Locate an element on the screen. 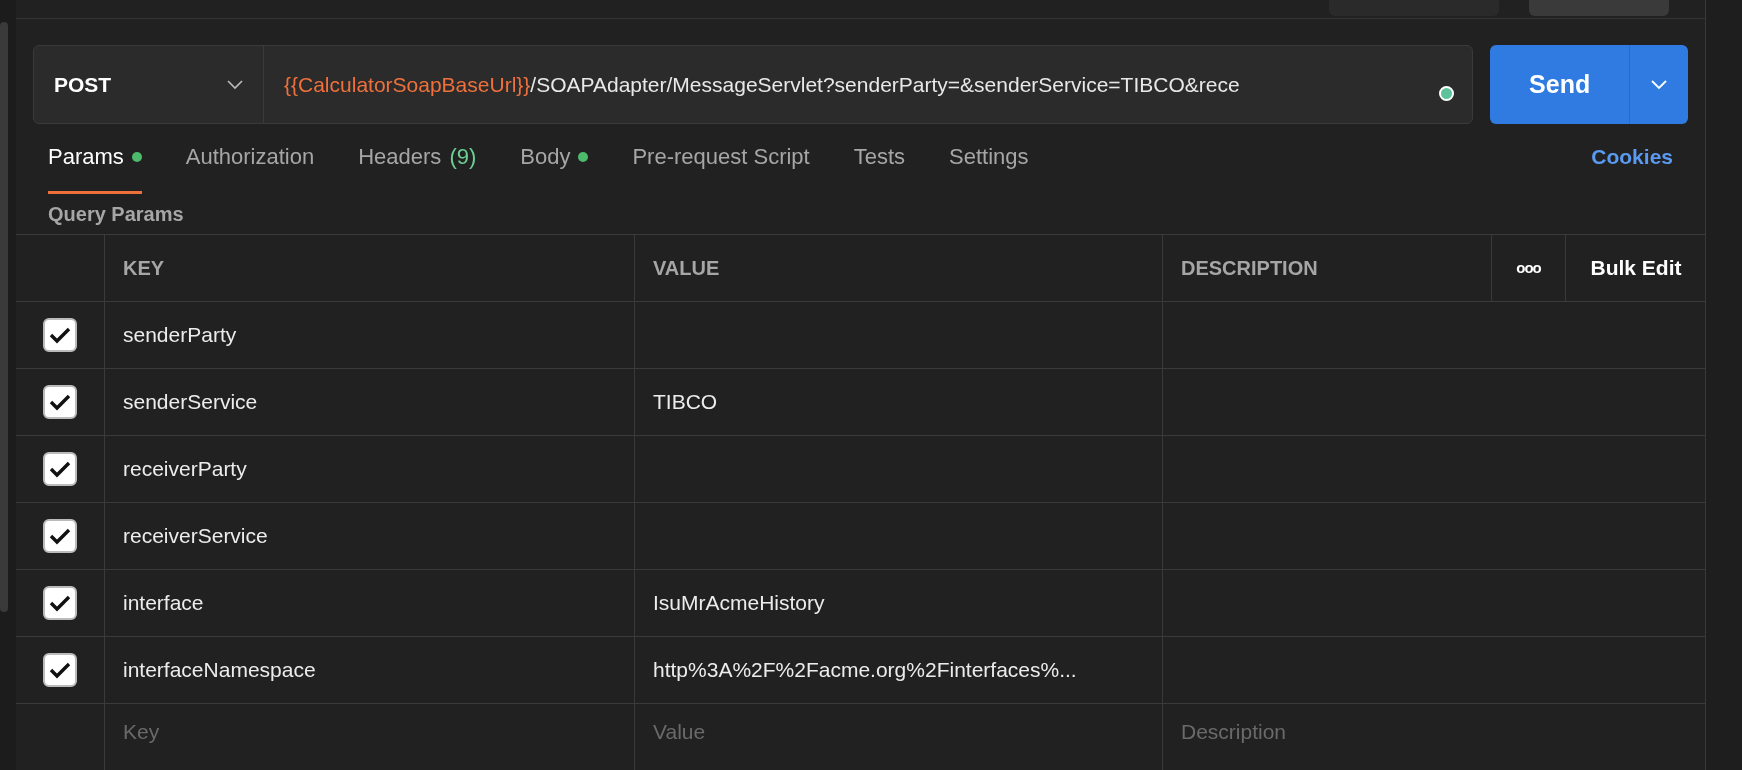  column-header: VALUE is located at coordinates (686, 268).